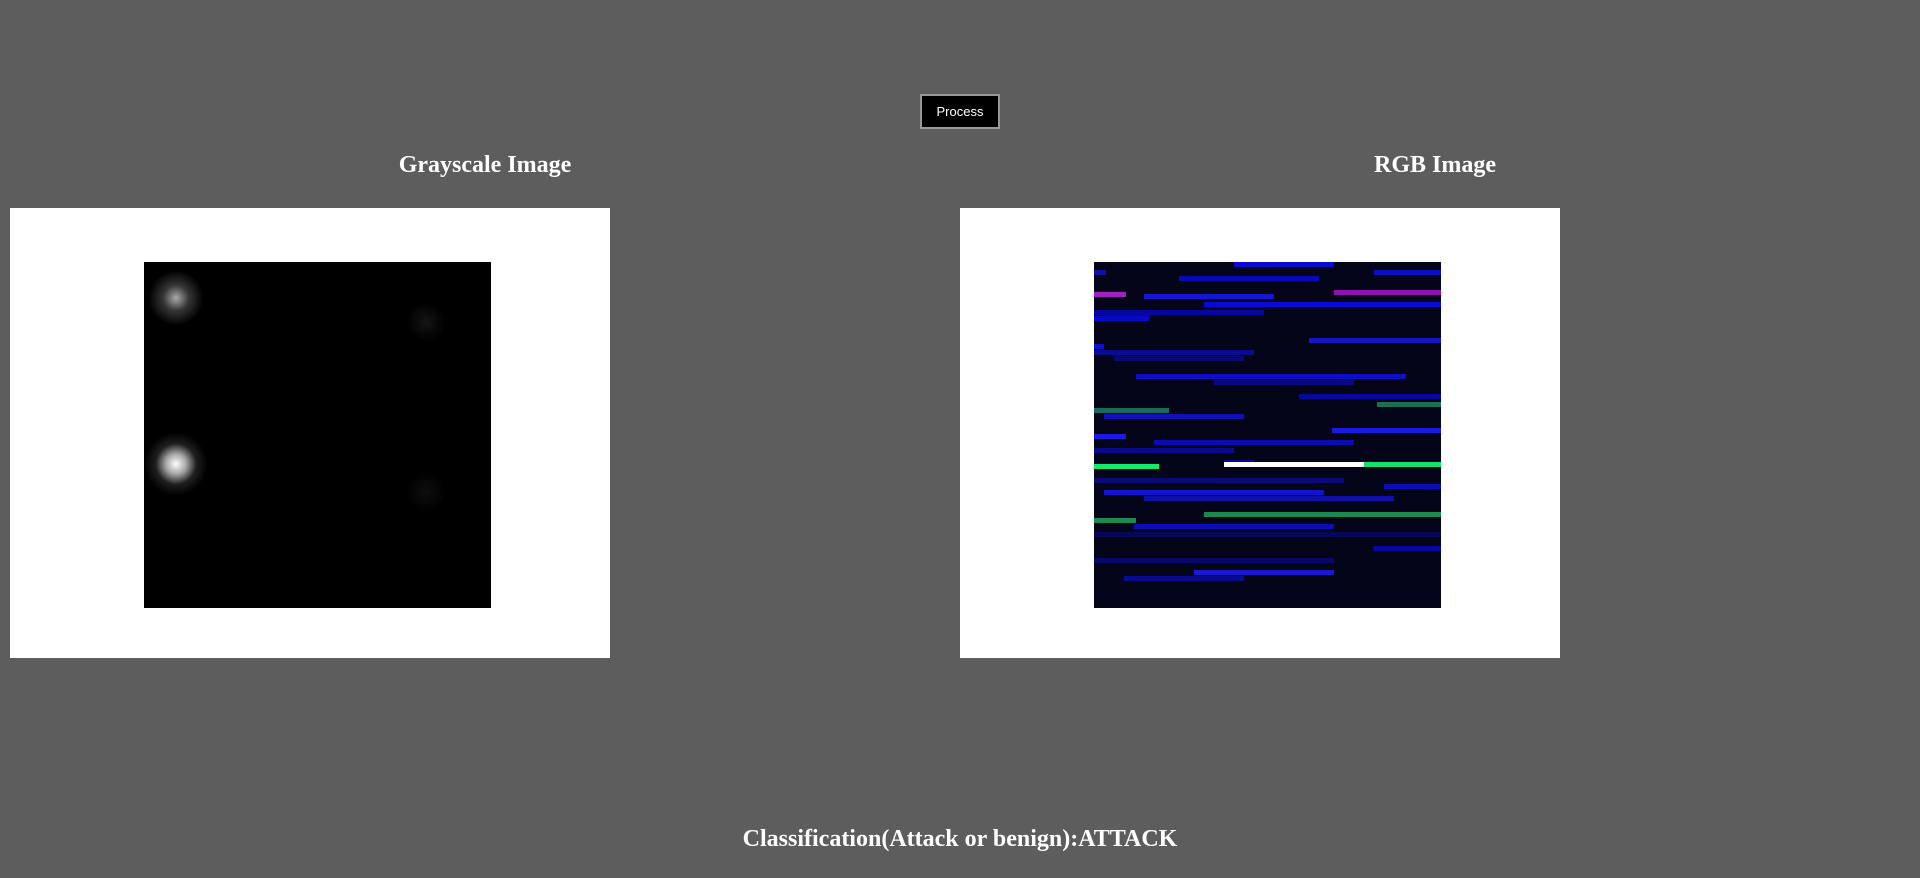  I want to click on grayscale-image-title: Grayscale Image, so click(485, 165).